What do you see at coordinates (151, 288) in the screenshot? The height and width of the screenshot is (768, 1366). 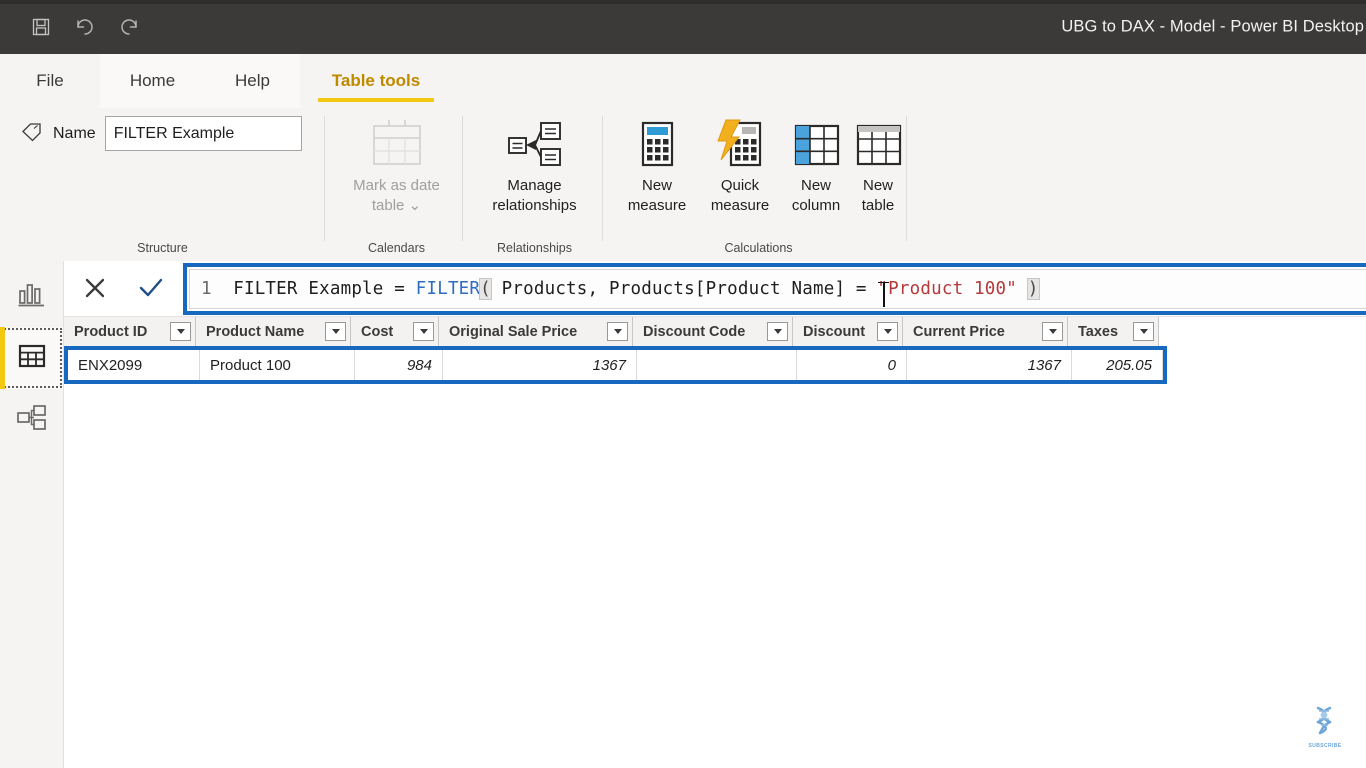 I see `commit-formula-icon` at bounding box center [151, 288].